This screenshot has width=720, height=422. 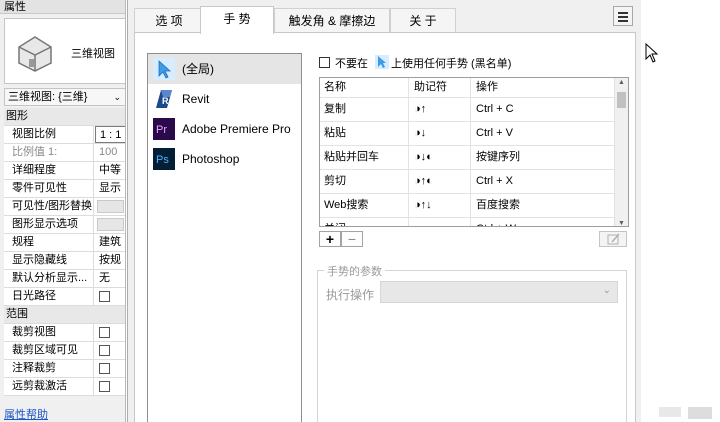 What do you see at coordinates (49, 386) in the screenshot?
I see `property-label: 远剪裁激活` at bounding box center [49, 386].